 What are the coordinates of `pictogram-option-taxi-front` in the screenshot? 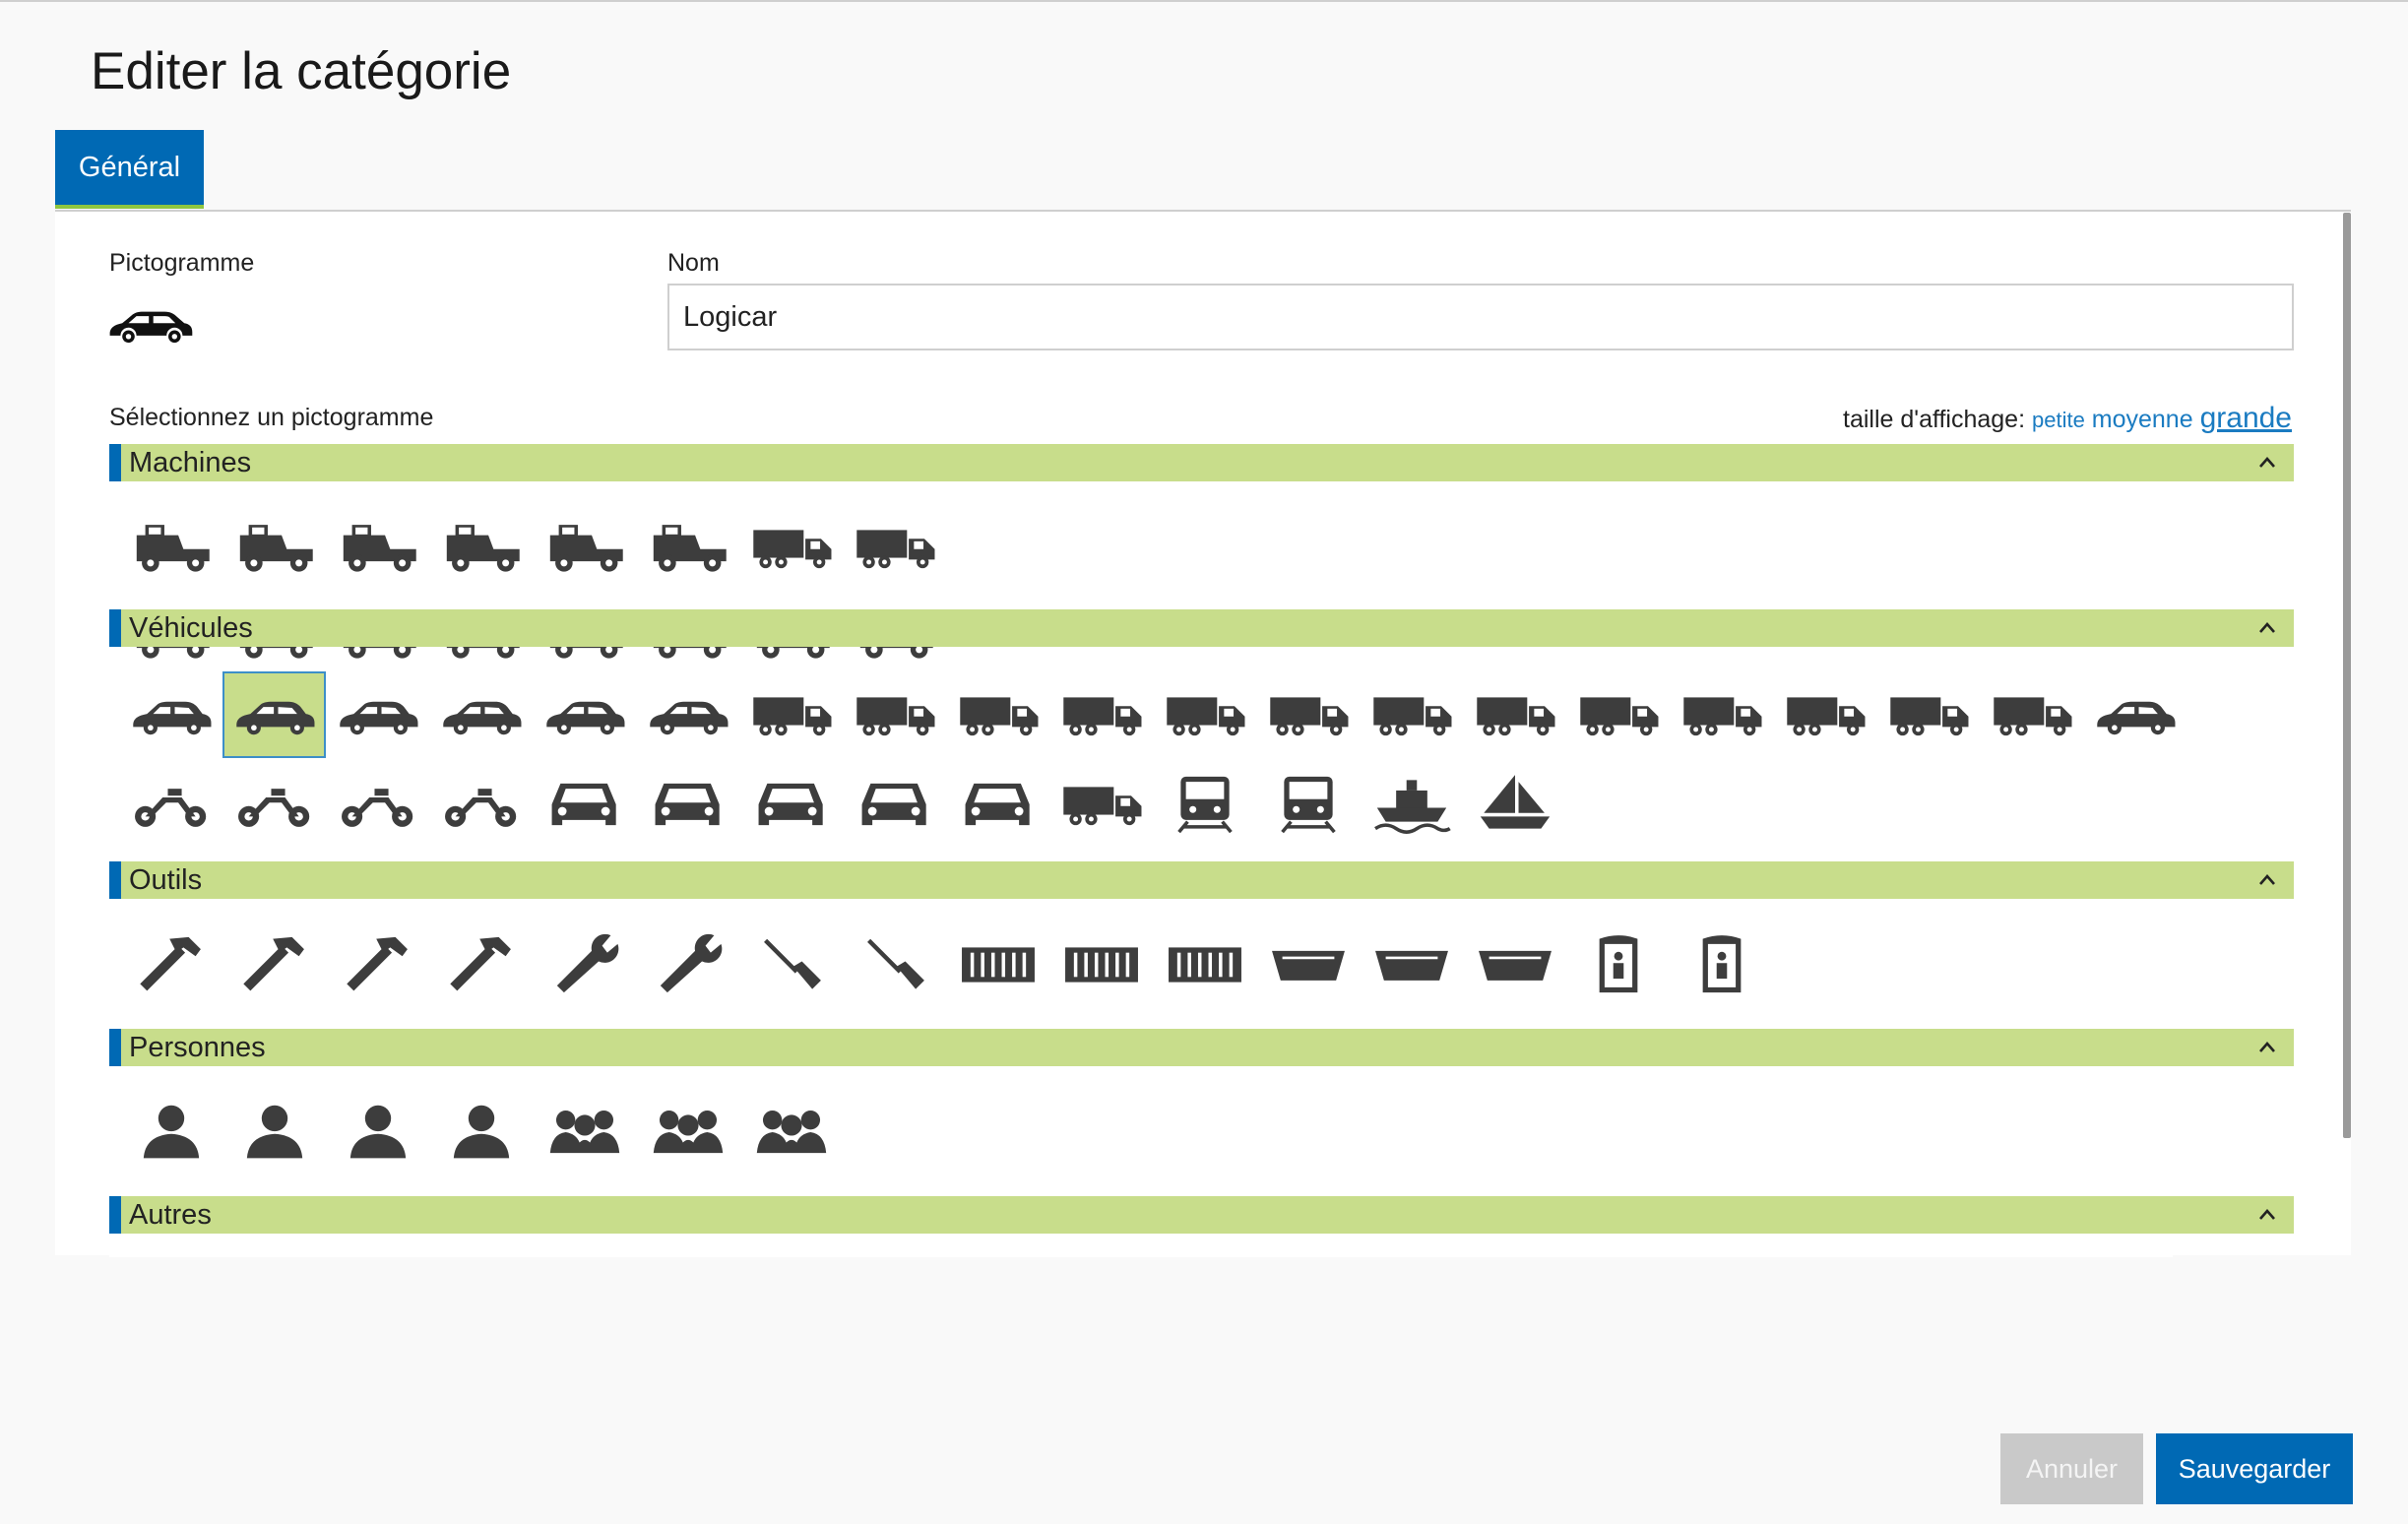 It's located at (791, 804).